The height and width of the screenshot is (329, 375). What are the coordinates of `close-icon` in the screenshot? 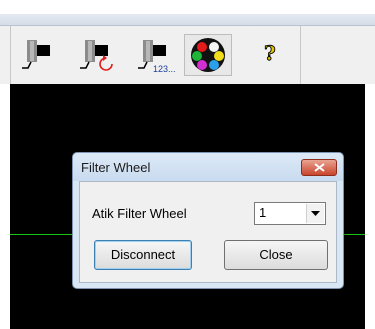 It's located at (319, 167).